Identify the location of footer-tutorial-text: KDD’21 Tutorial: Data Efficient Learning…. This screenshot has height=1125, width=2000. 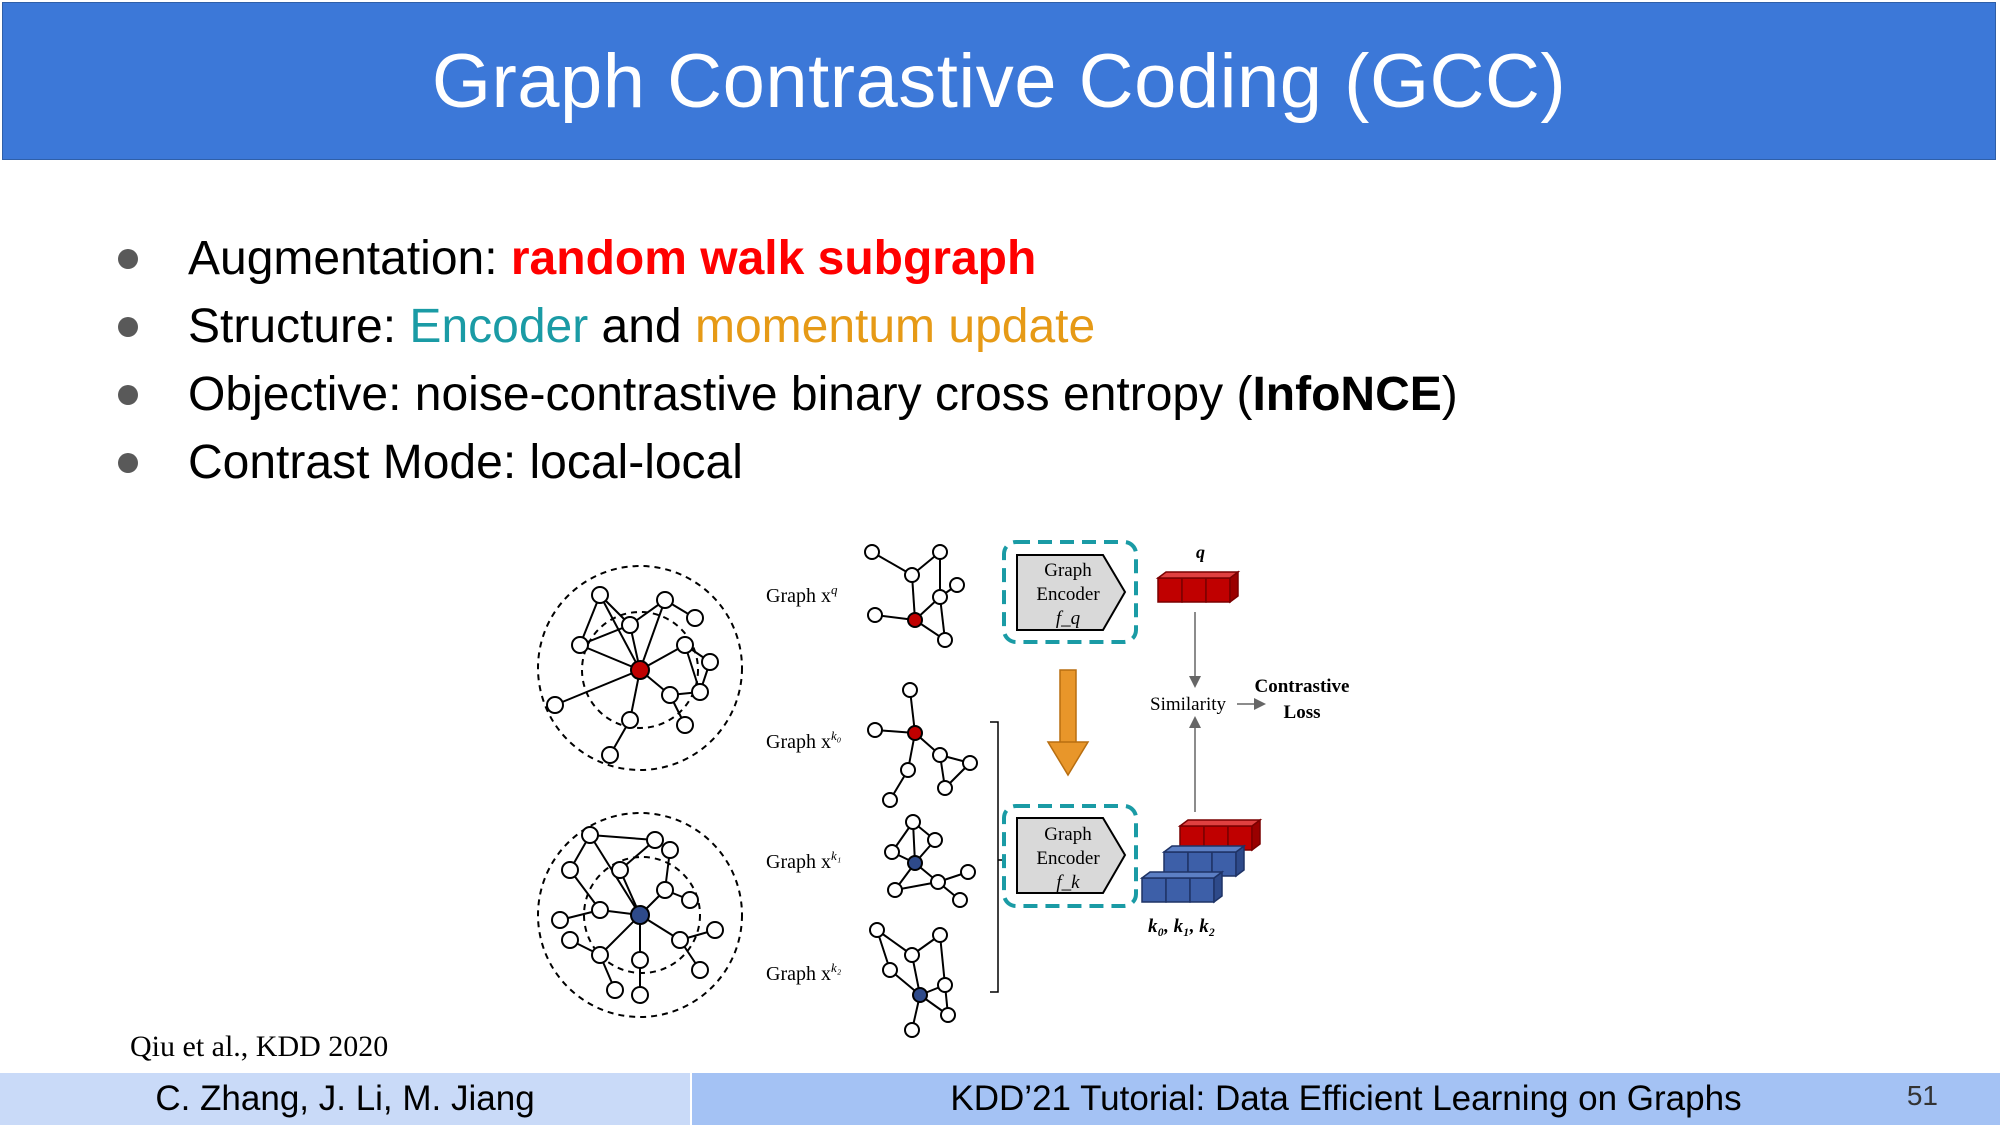
(1346, 1098).